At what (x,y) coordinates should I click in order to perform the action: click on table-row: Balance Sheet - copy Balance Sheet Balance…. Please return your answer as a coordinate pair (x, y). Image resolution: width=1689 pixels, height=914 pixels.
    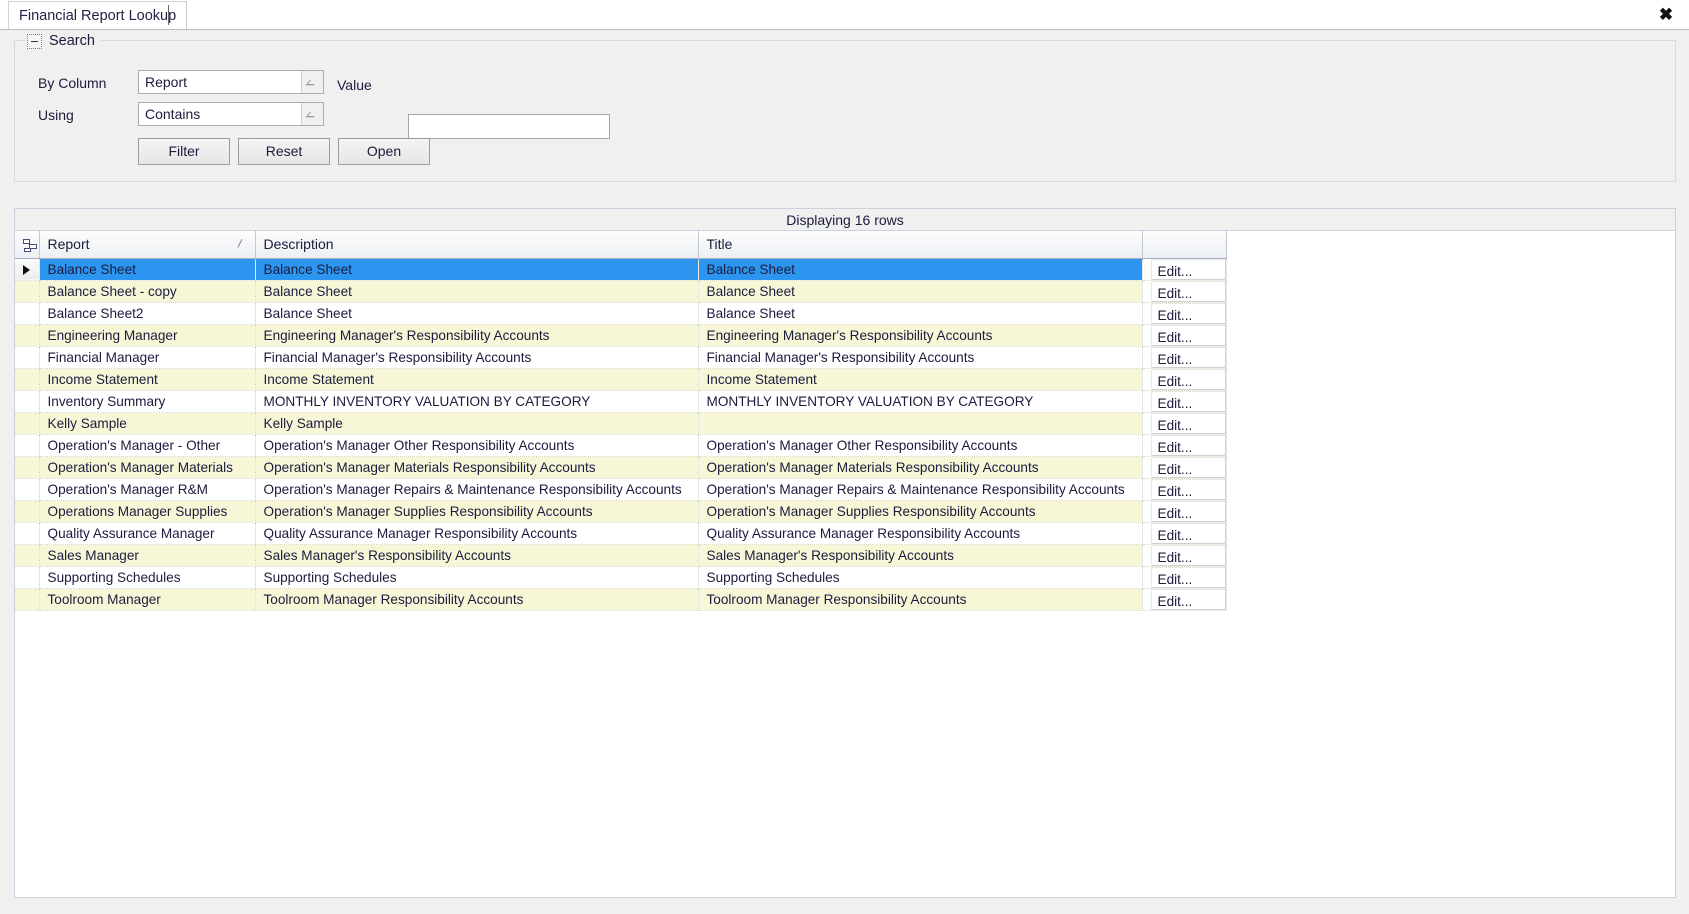
    Looking at the image, I should click on (621, 291).